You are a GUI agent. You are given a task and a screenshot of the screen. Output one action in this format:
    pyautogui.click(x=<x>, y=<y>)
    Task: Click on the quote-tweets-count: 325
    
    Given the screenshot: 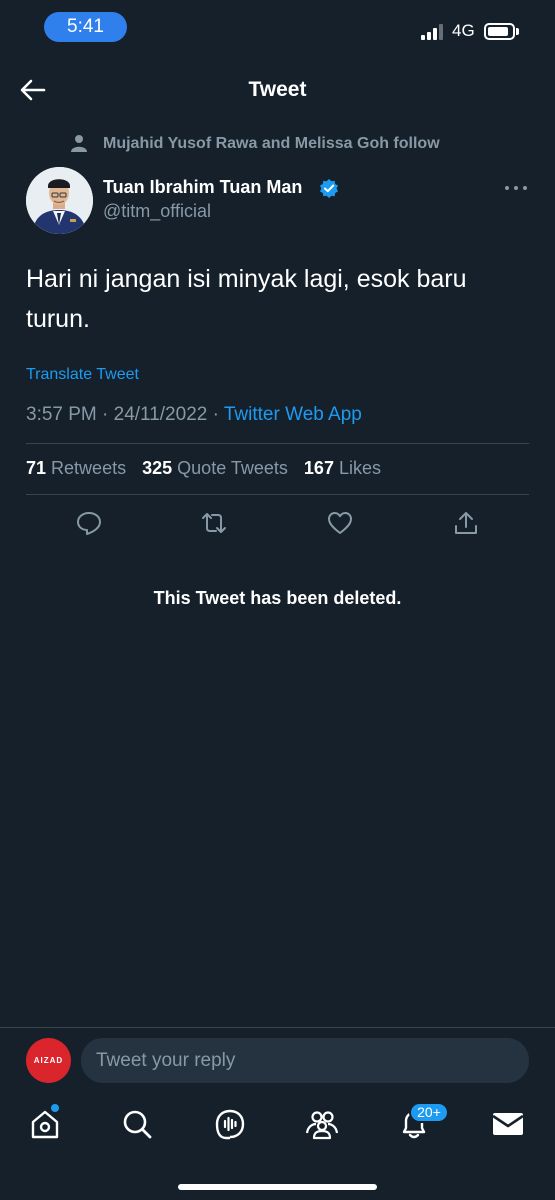 What is the action you would take?
    pyautogui.click(x=157, y=468)
    